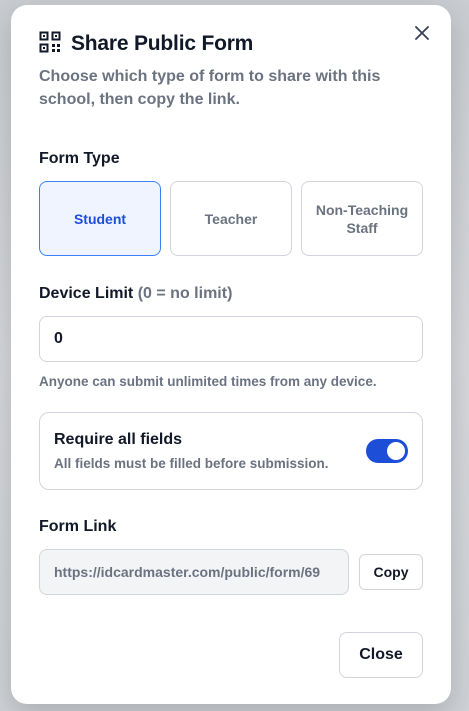  Describe the element at coordinates (100, 218) in the screenshot. I see `form-type-student: Student` at that location.